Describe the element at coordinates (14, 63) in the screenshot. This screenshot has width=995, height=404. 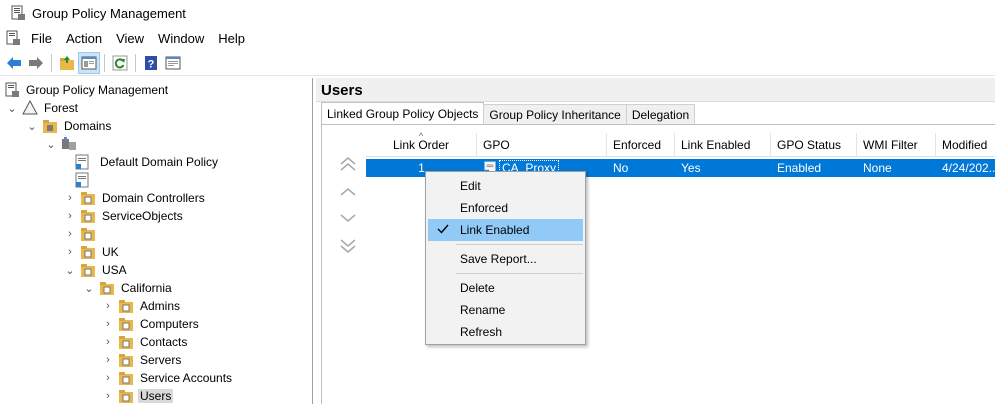
I see `back-button` at that location.